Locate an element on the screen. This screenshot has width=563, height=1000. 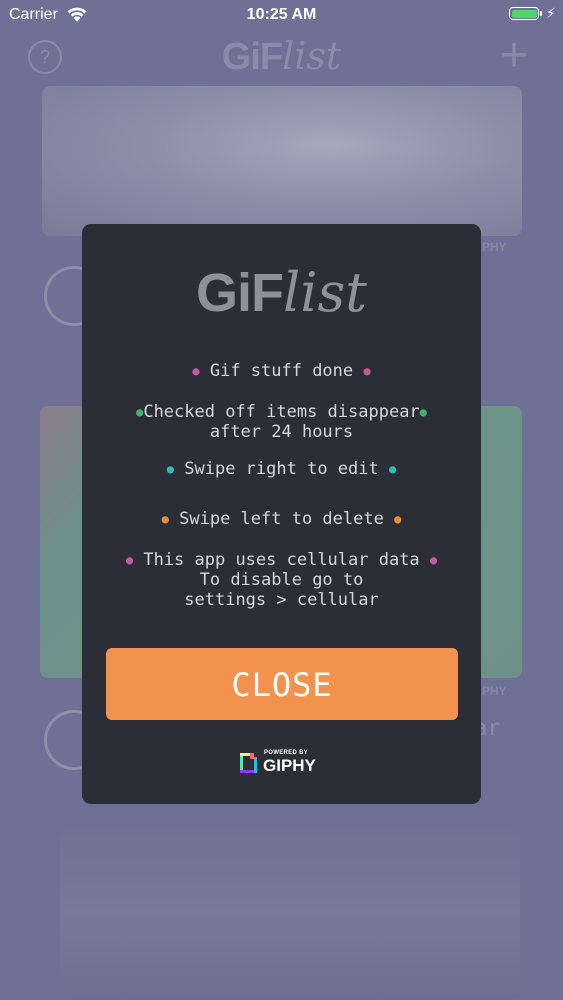
tip-swipe-left: ● Swipe left to delete ● is located at coordinates (281, 519).